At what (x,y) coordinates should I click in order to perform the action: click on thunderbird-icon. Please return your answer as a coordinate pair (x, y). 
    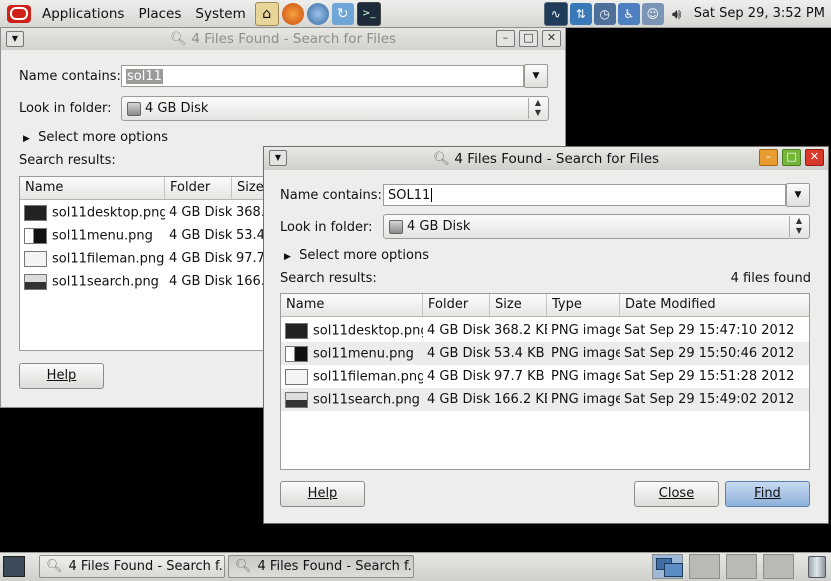
    Looking at the image, I should click on (317, 13).